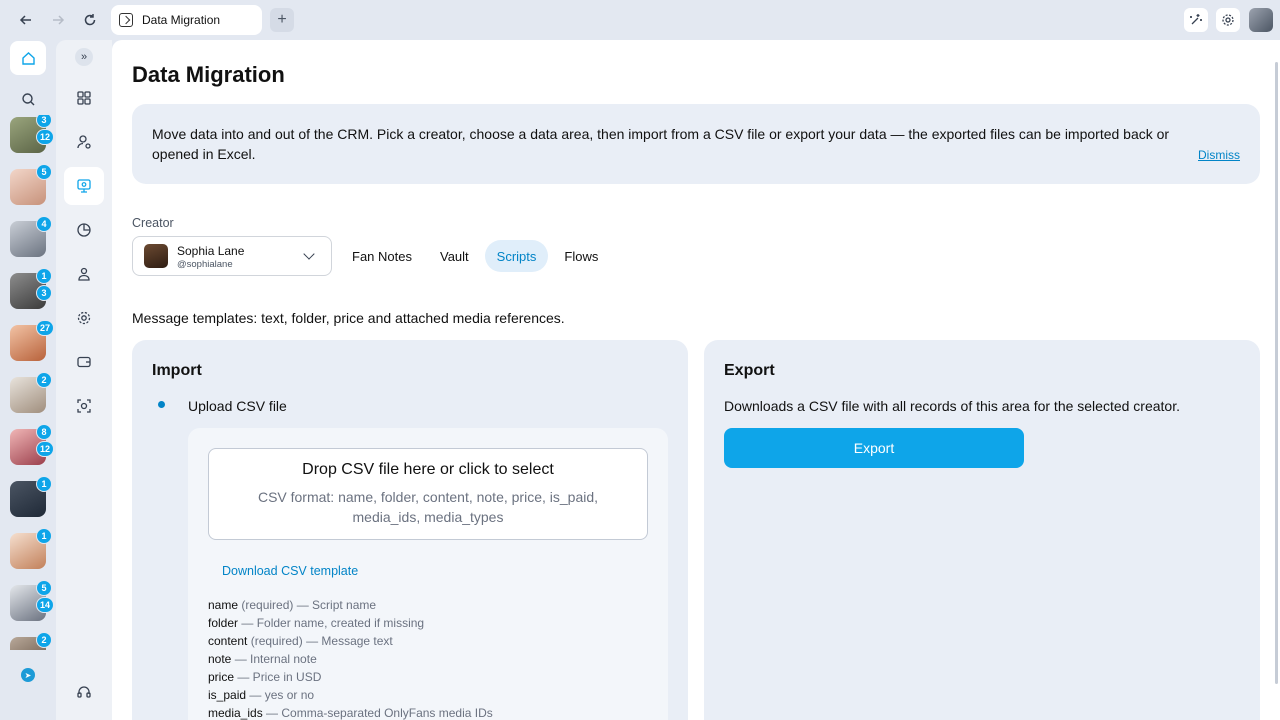  Describe the element at coordinates (309, 254) in the screenshot. I see `chevron-down-icon` at that location.